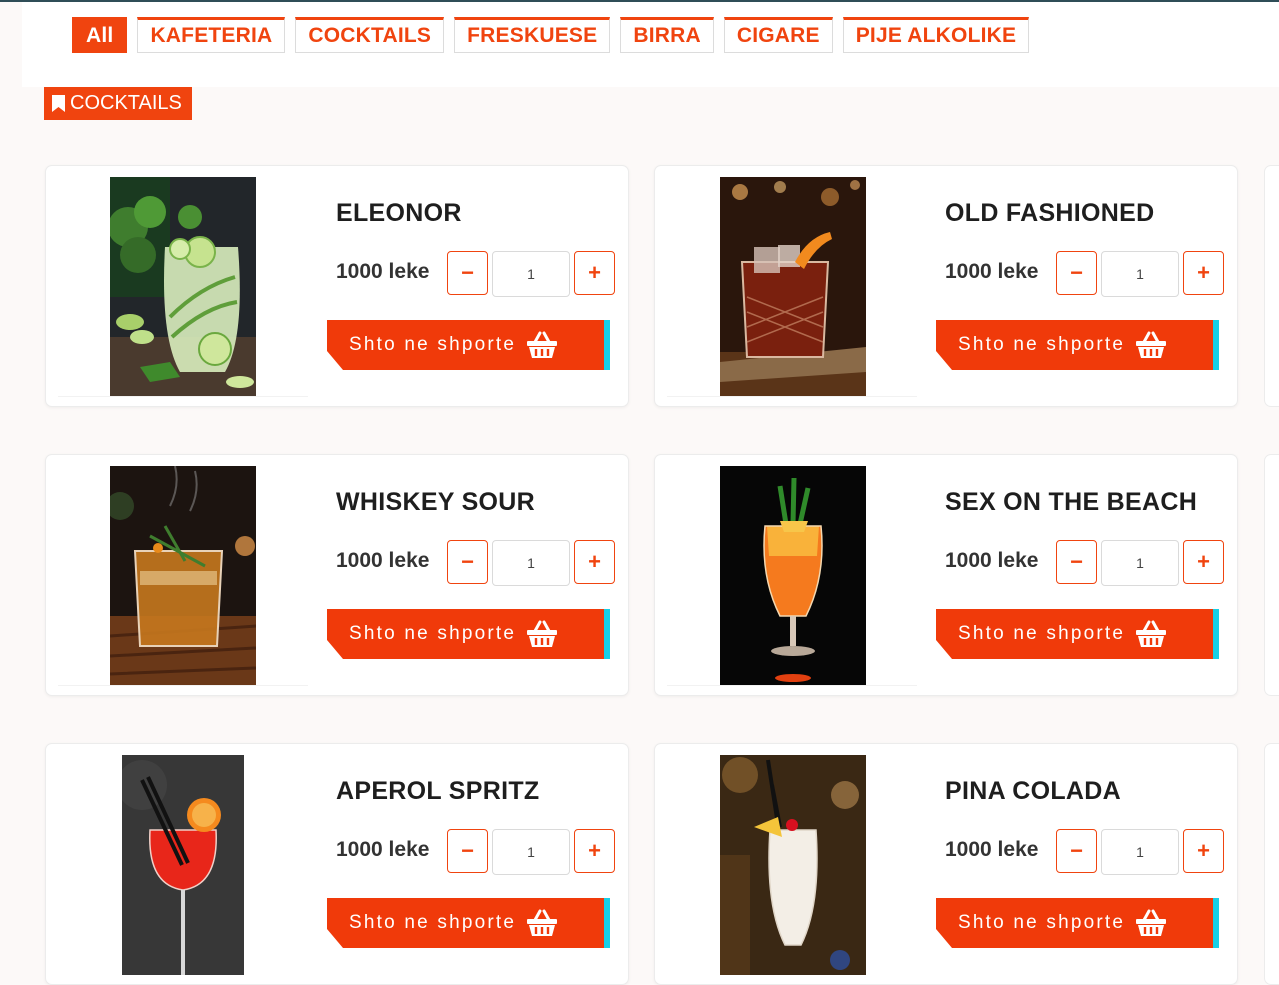  Describe the element at coordinates (667, 35) in the screenshot. I see `filter-birra-button: BIRRA` at that location.